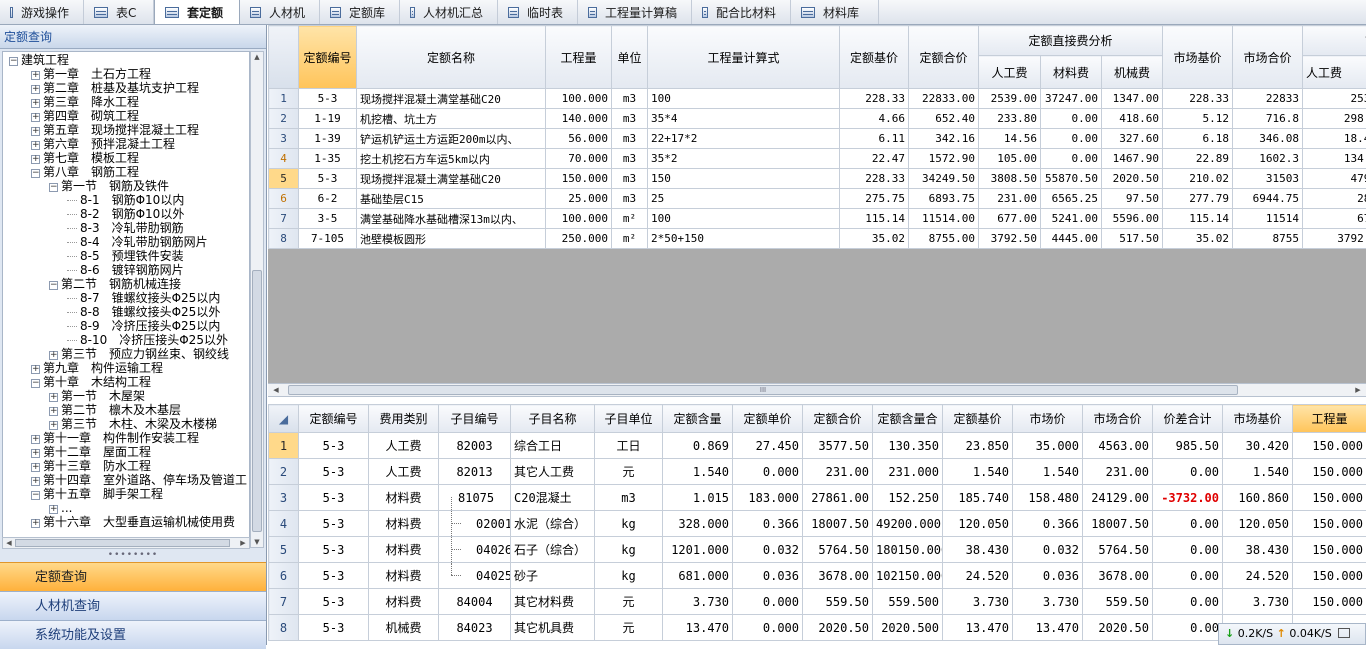 This screenshot has width=1366, height=650. I want to click on menu-grid-icon, so click(1344, 633).